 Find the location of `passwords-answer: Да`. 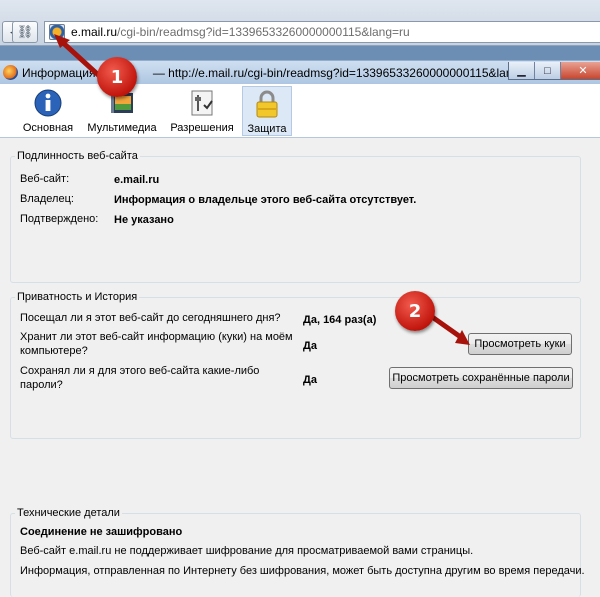

passwords-answer: Да is located at coordinates (310, 380).